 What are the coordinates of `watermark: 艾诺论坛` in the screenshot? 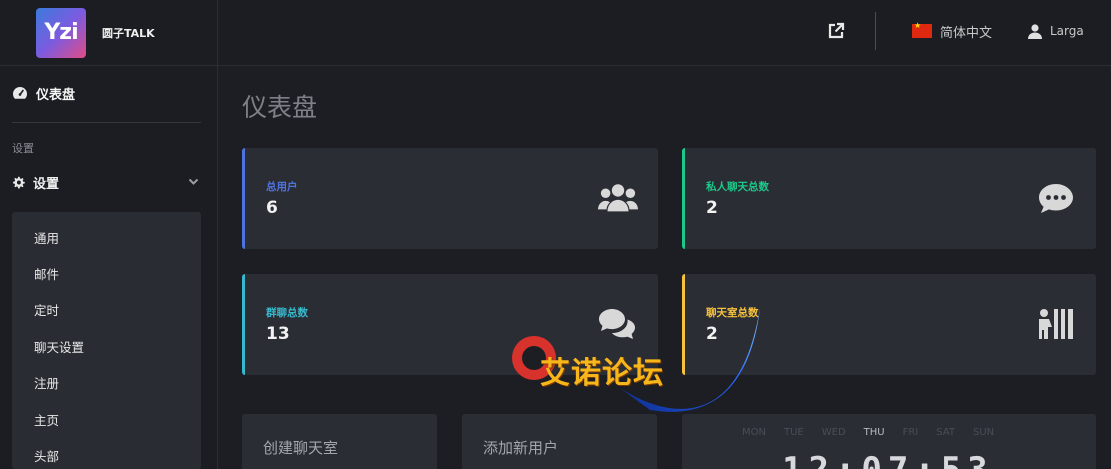 It's located at (640, 365).